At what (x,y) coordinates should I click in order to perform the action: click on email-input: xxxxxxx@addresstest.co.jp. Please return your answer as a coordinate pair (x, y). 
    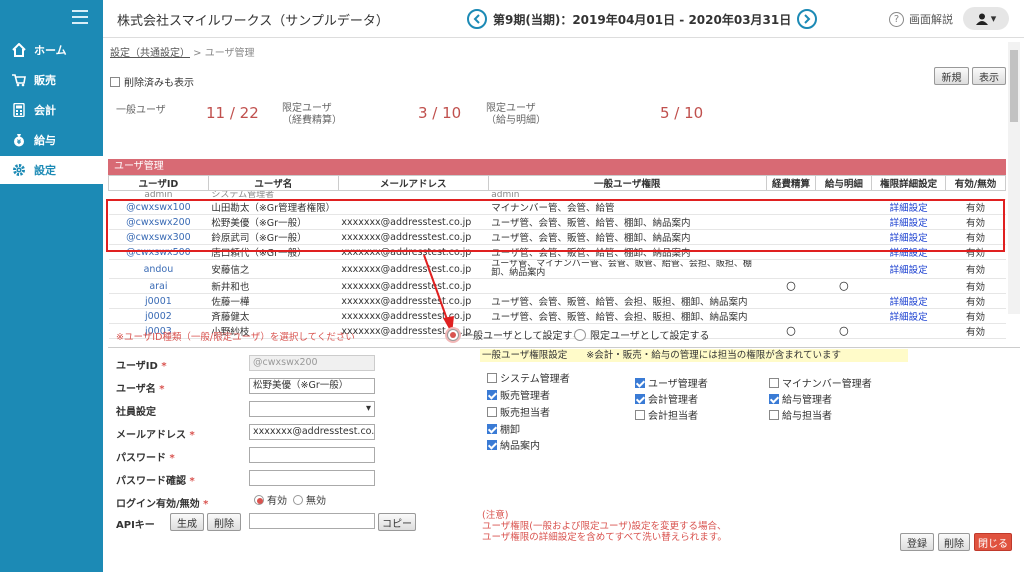
    Looking at the image, I should click on (312, 432).